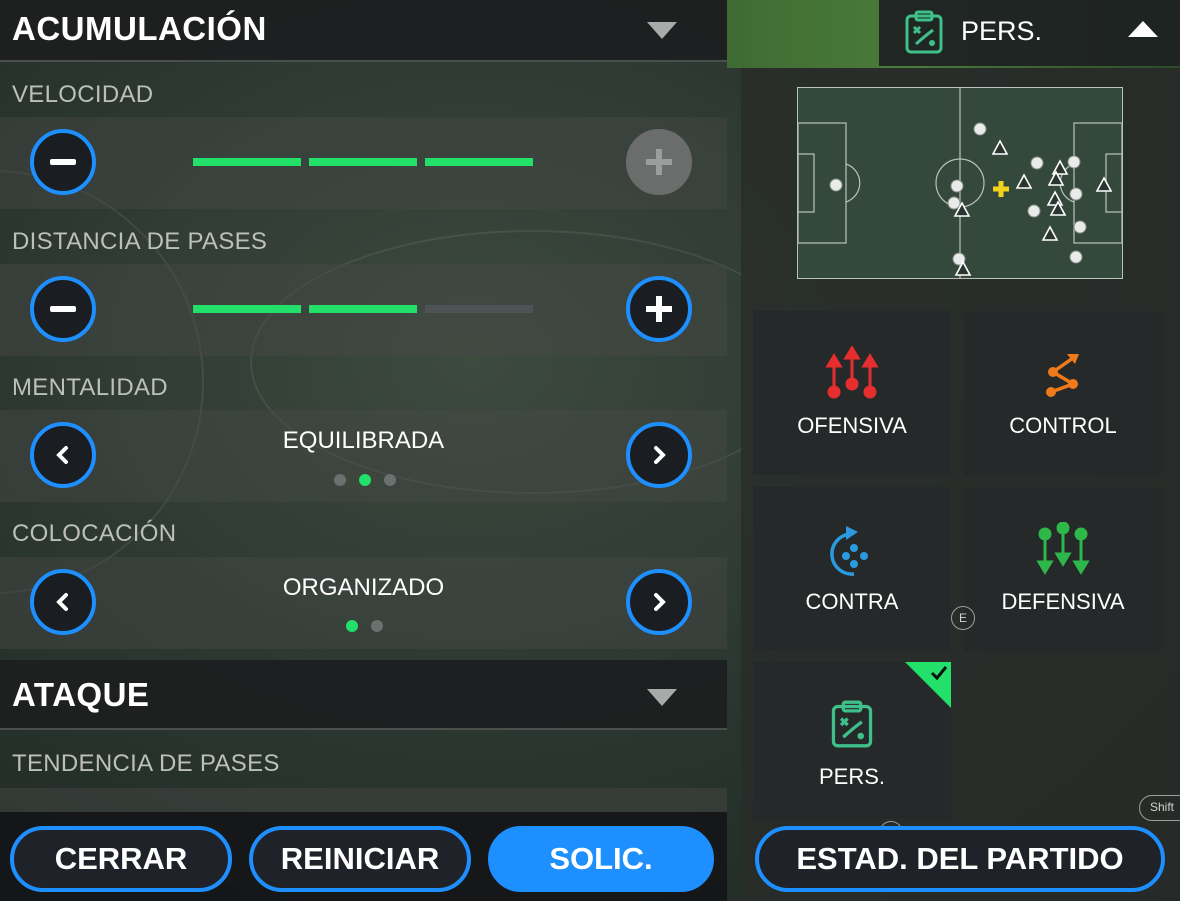  I want to click on close-button: CERRAR, so click(121, 859).